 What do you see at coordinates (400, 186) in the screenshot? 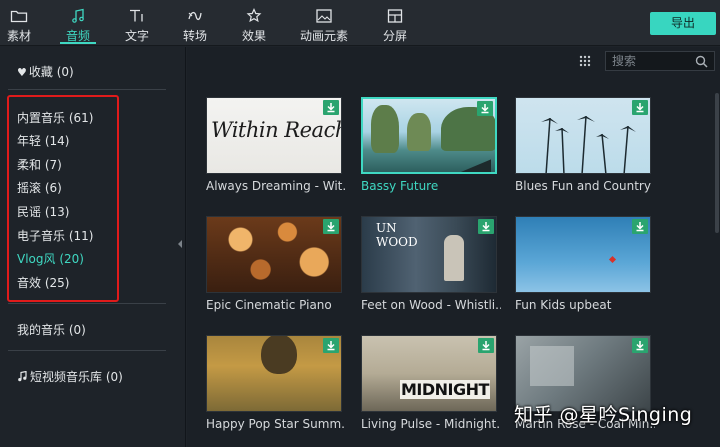
I see `card-title: Bassy Future` at bounding box center [400, 186].